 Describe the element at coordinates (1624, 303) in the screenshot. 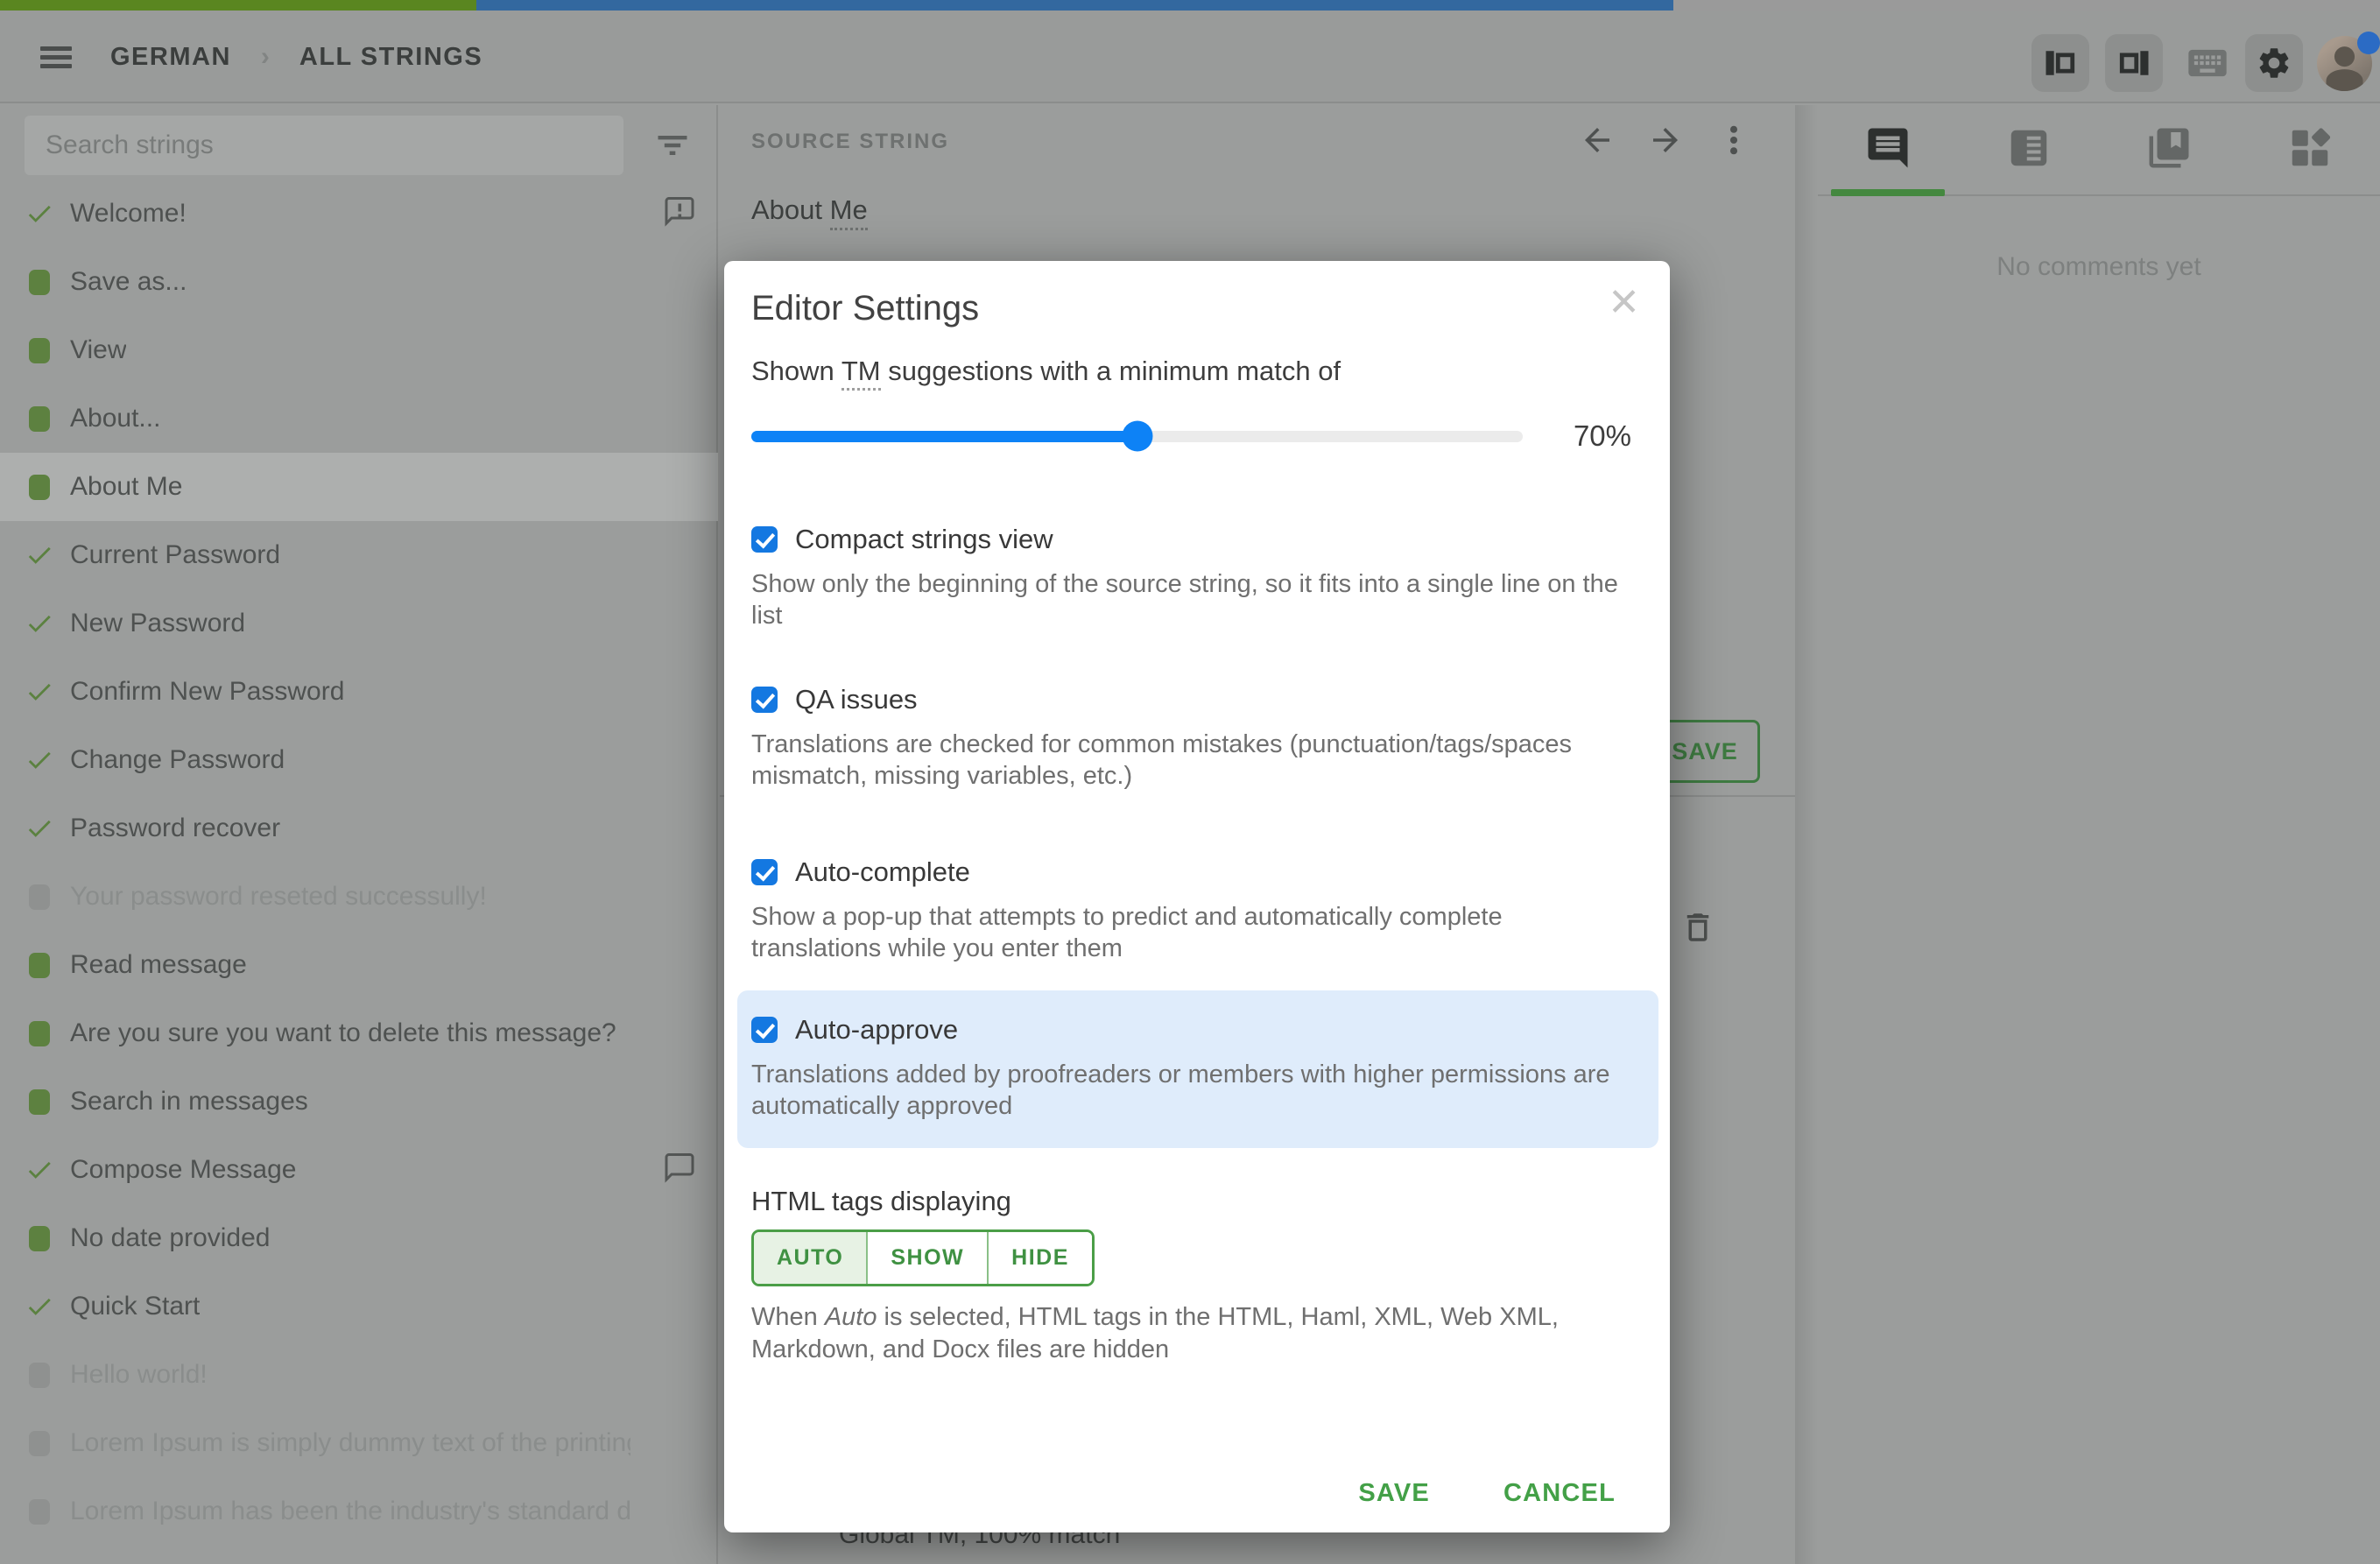

I see `close-icon: ✕` at that location.